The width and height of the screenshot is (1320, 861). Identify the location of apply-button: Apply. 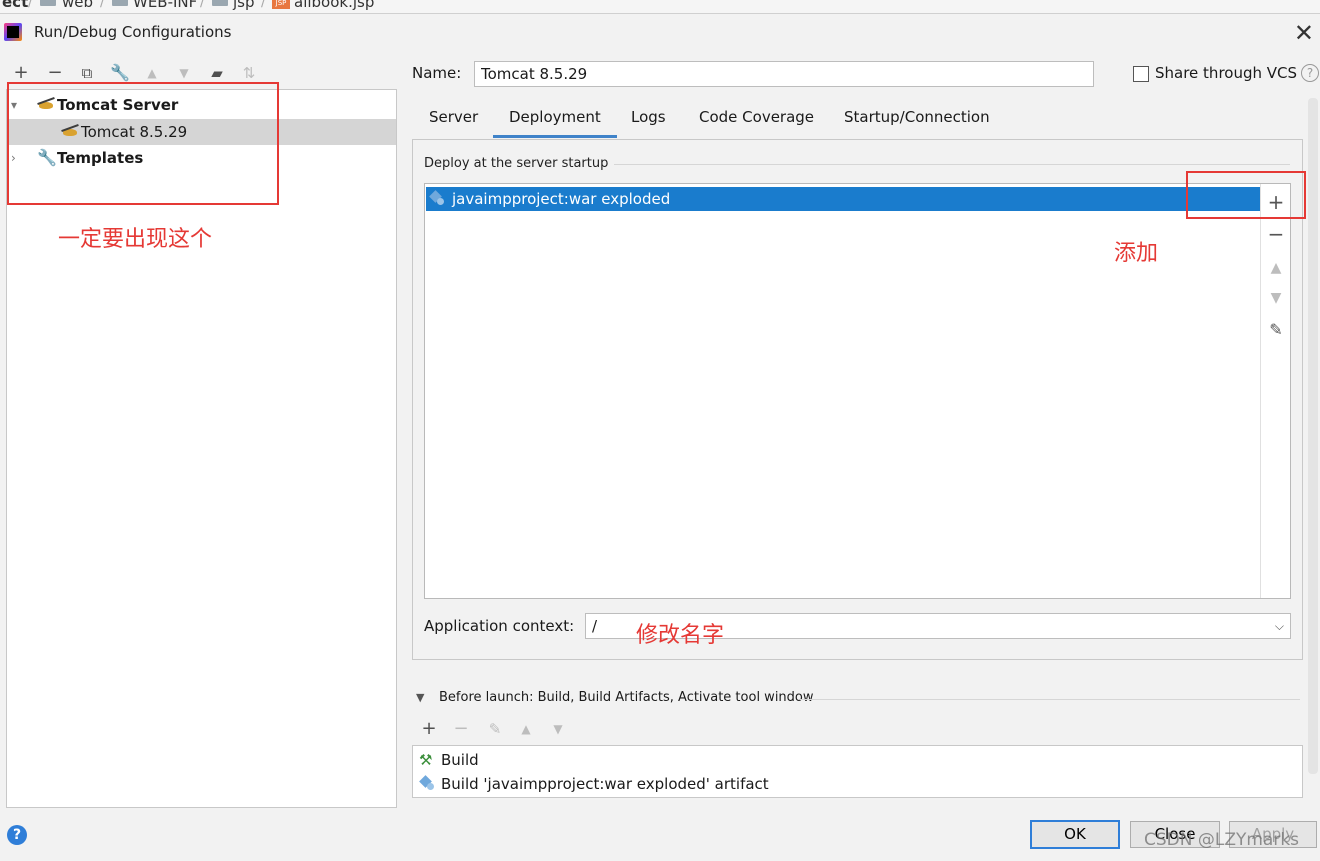
(1273, 834).